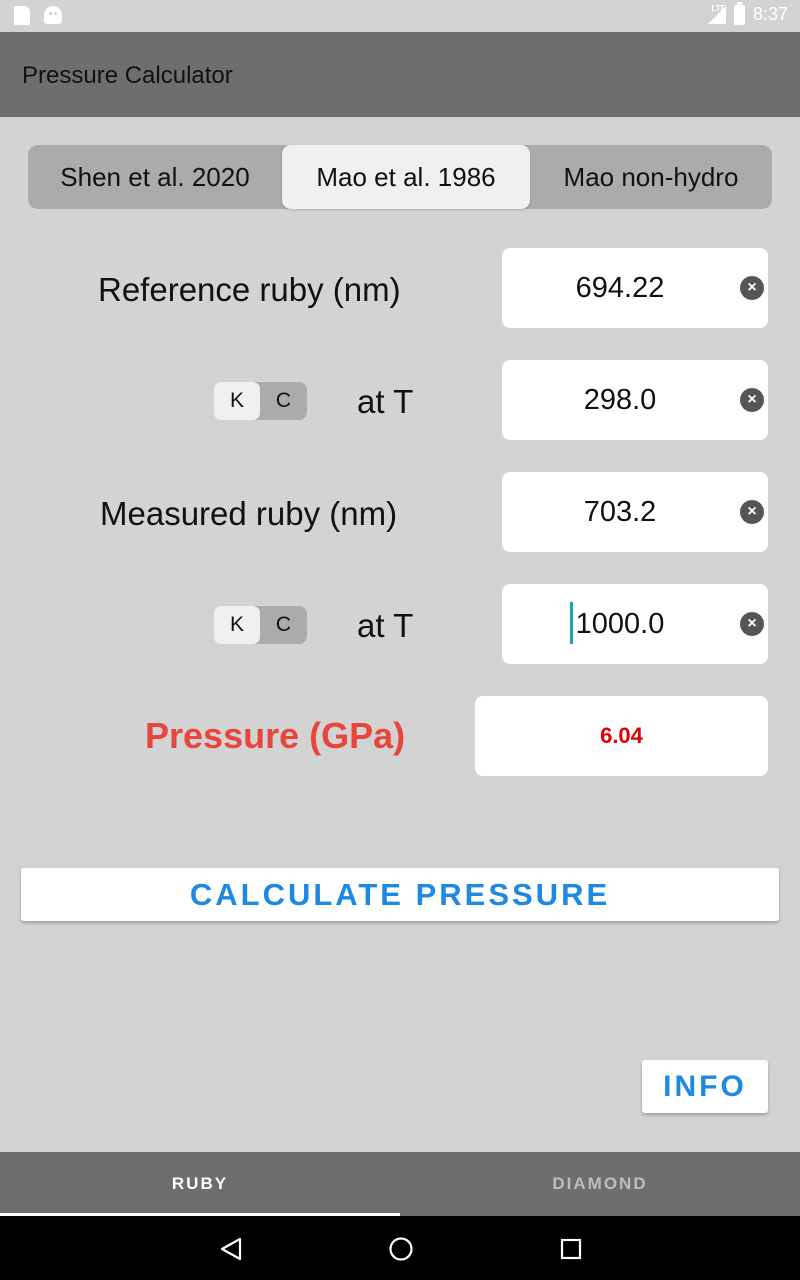  Describe the element at coordinates (400, 74) in the screenshot. I see `app-bar: Pressure Calculator` at that location.